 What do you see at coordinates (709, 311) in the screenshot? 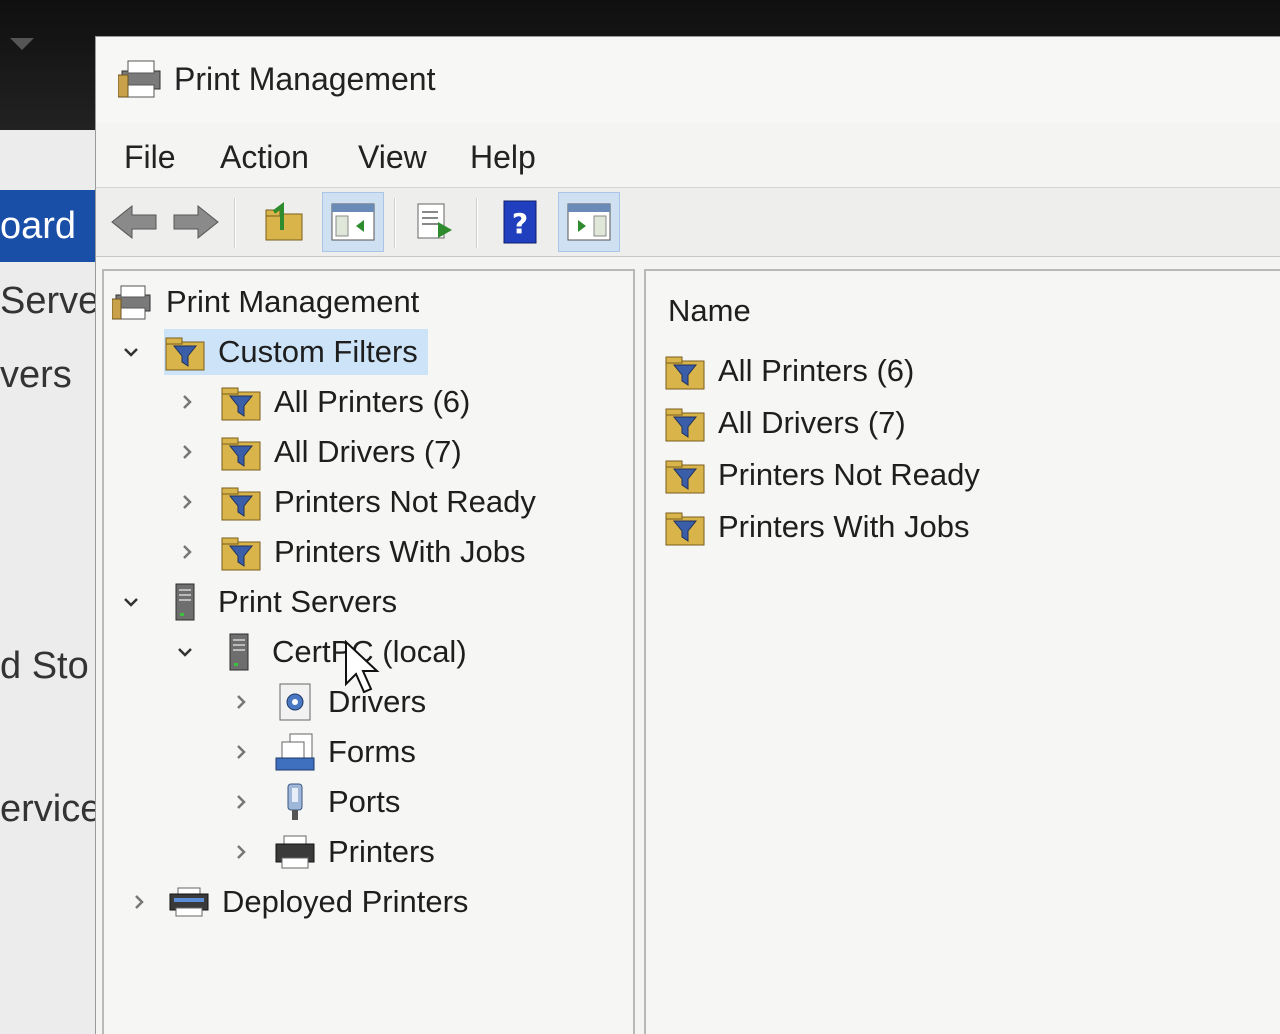
I see `column-header-name: Name` at bounding box center [709, 311].